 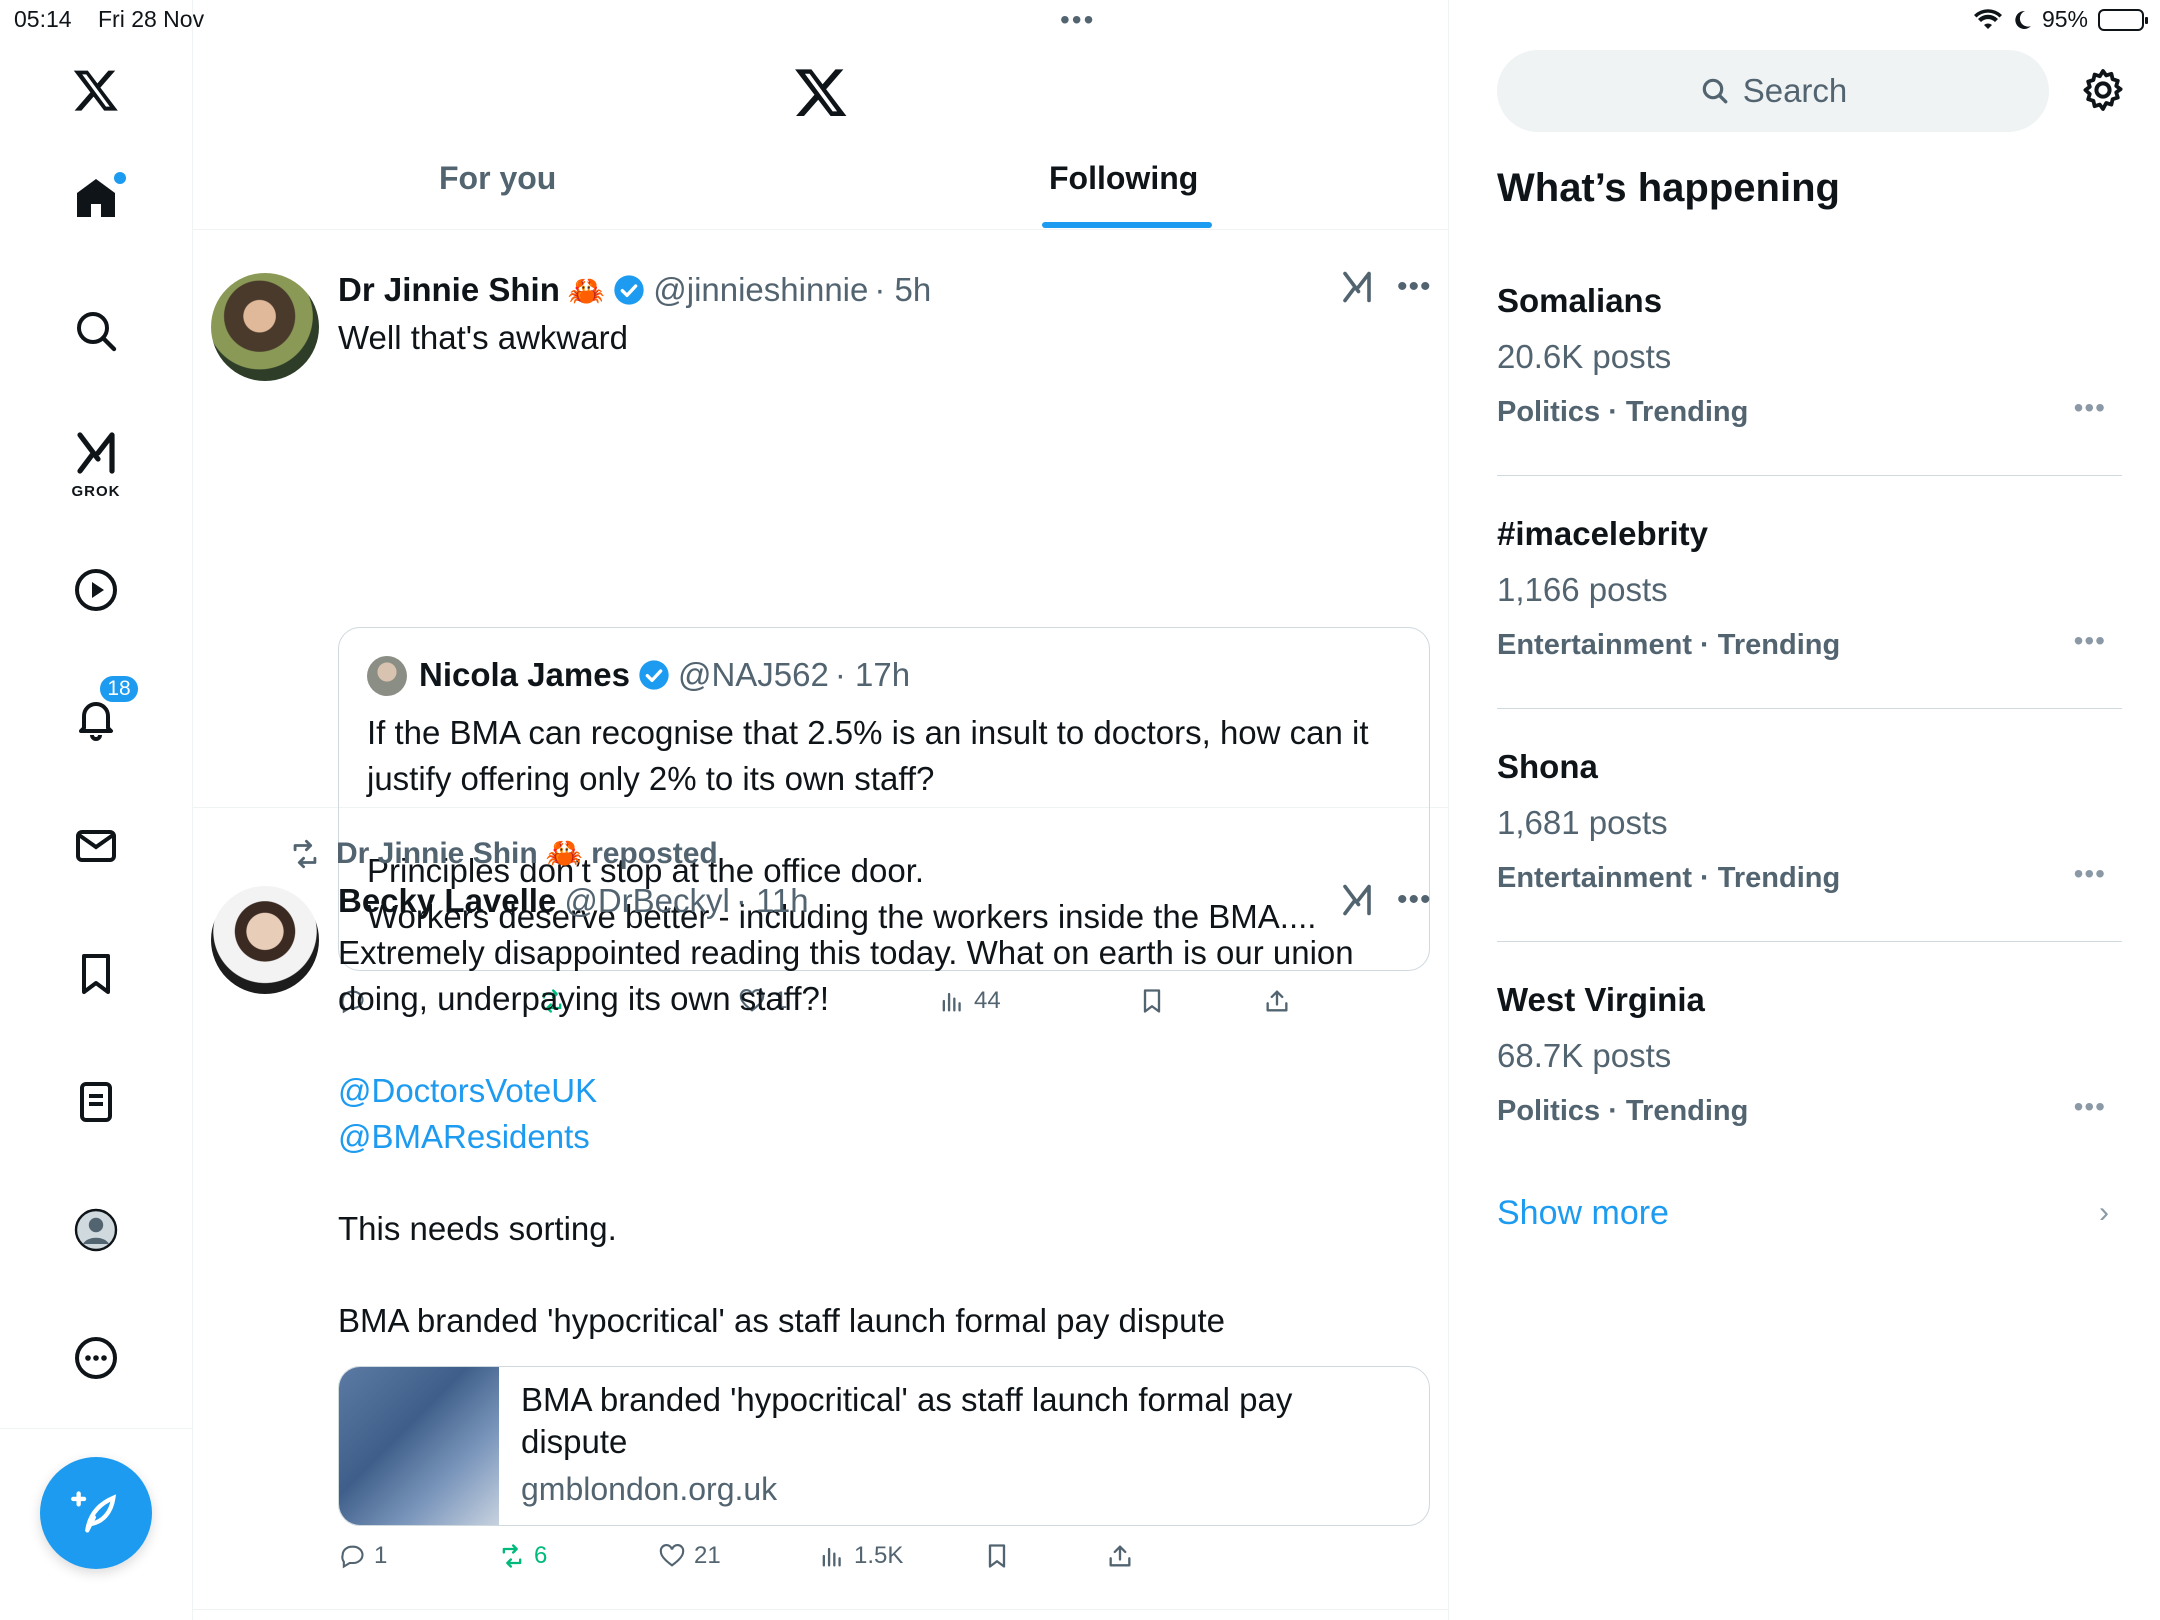 What do you see at coordinates (99, 715) in the screenshot?
I see `notifications-icon: 18` at bounding box center [99, 715].